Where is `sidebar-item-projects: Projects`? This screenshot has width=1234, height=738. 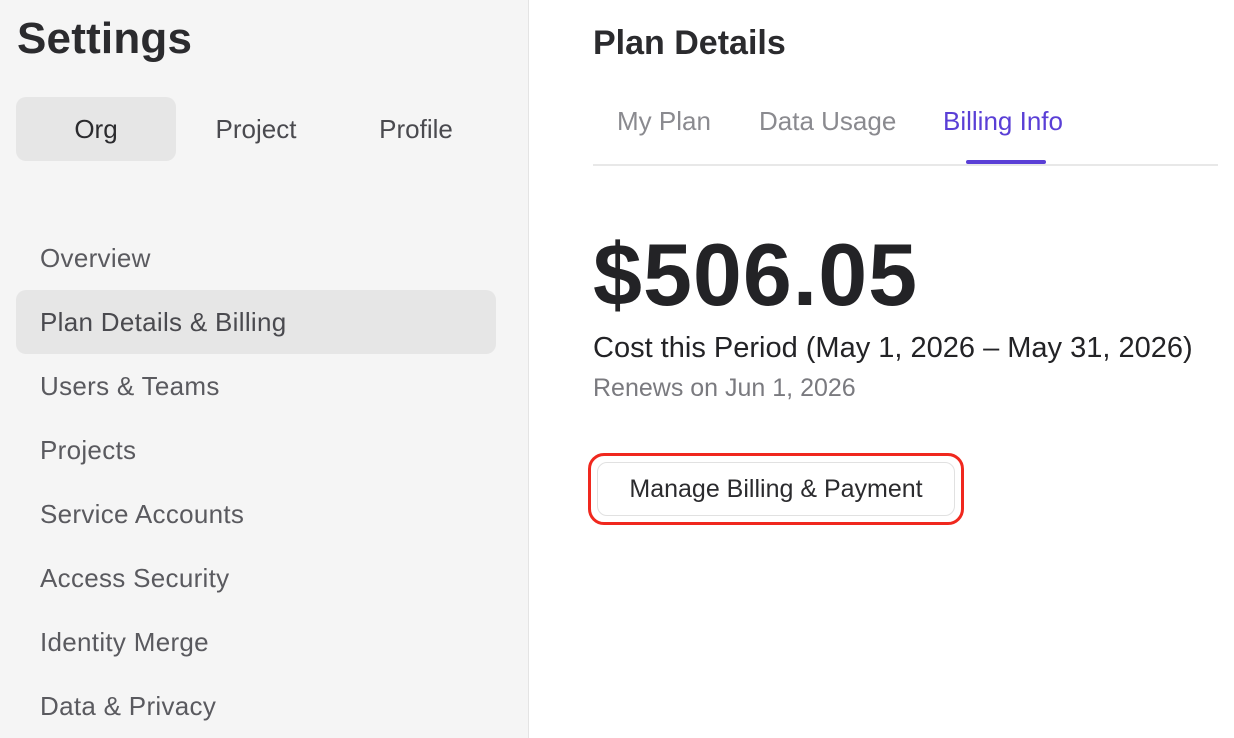 sidebar-item-projects: Projects is located at coordinates (256, 450).